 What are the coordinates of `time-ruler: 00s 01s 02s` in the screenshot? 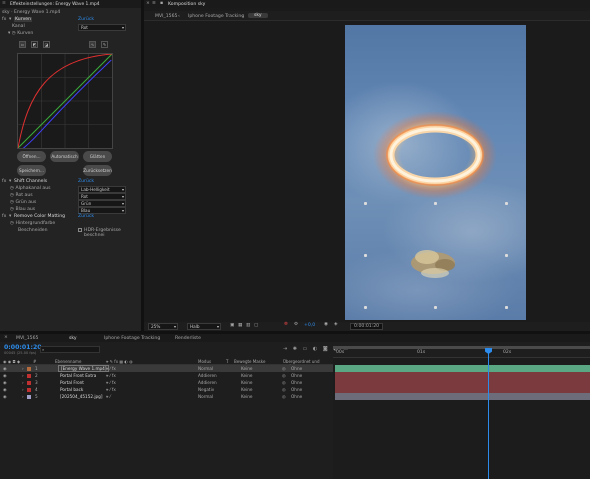 It's located at (461, 352).